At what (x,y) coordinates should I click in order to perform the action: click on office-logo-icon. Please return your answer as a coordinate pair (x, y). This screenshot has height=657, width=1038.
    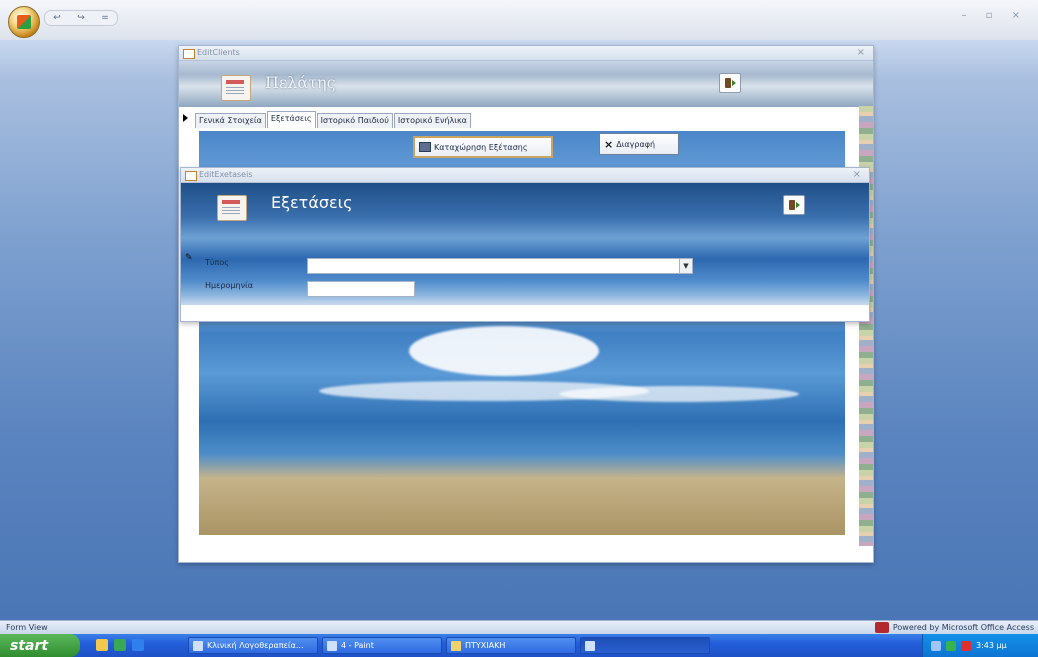
    Looking at the image, I should click on (24, 22).